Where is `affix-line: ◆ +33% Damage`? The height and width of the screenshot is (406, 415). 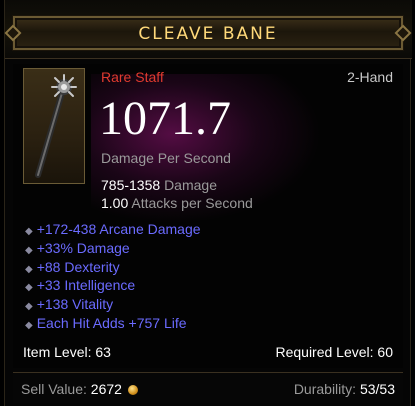 affix-line: ◆ +33% Damage is located at coordinates (77, 248).